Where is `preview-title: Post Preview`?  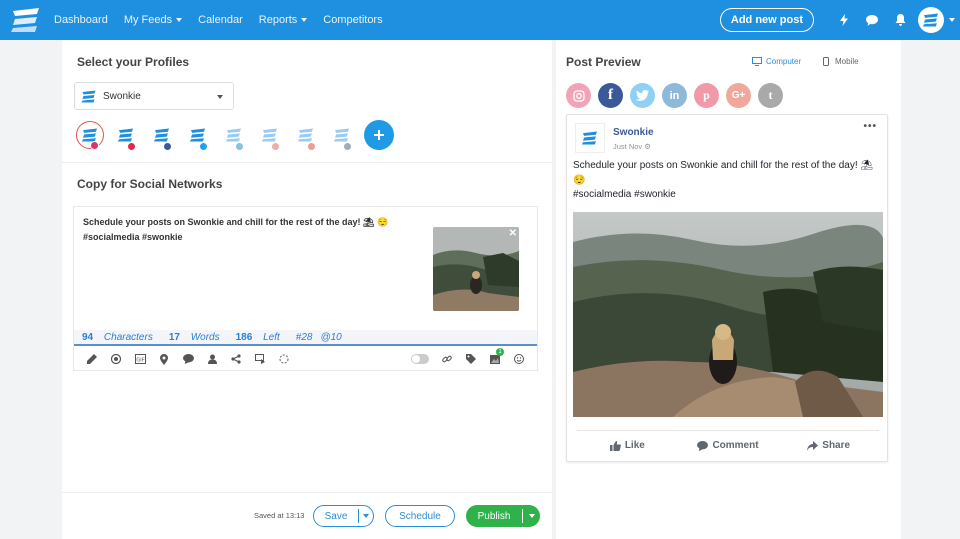
preview-title: Post Preview is located at coordinates (603, 62).